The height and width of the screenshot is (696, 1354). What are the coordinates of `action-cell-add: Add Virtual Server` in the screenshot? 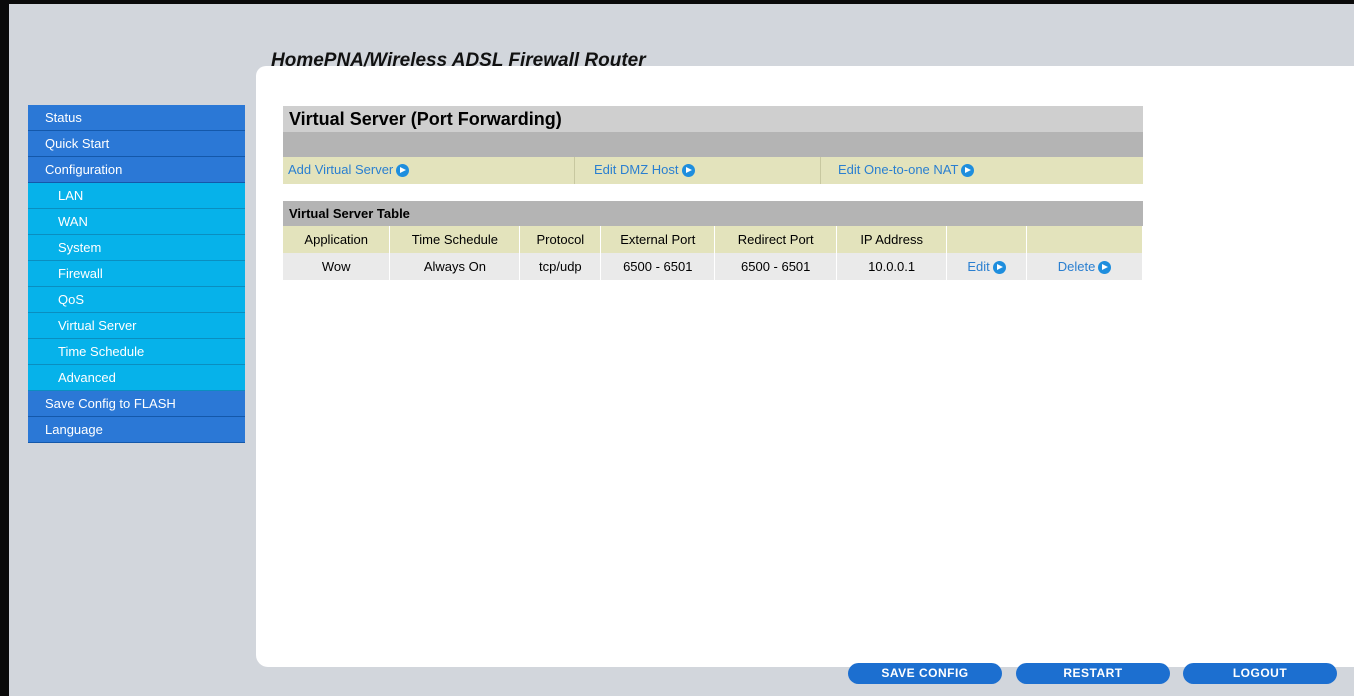 It's located at (429, 170).